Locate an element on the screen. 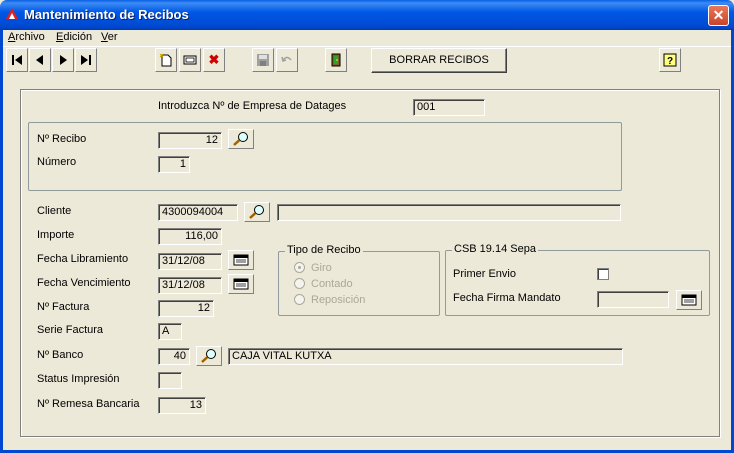 The image size is (734, 453). factura-field: 12 is located at coordinates (186, 308).